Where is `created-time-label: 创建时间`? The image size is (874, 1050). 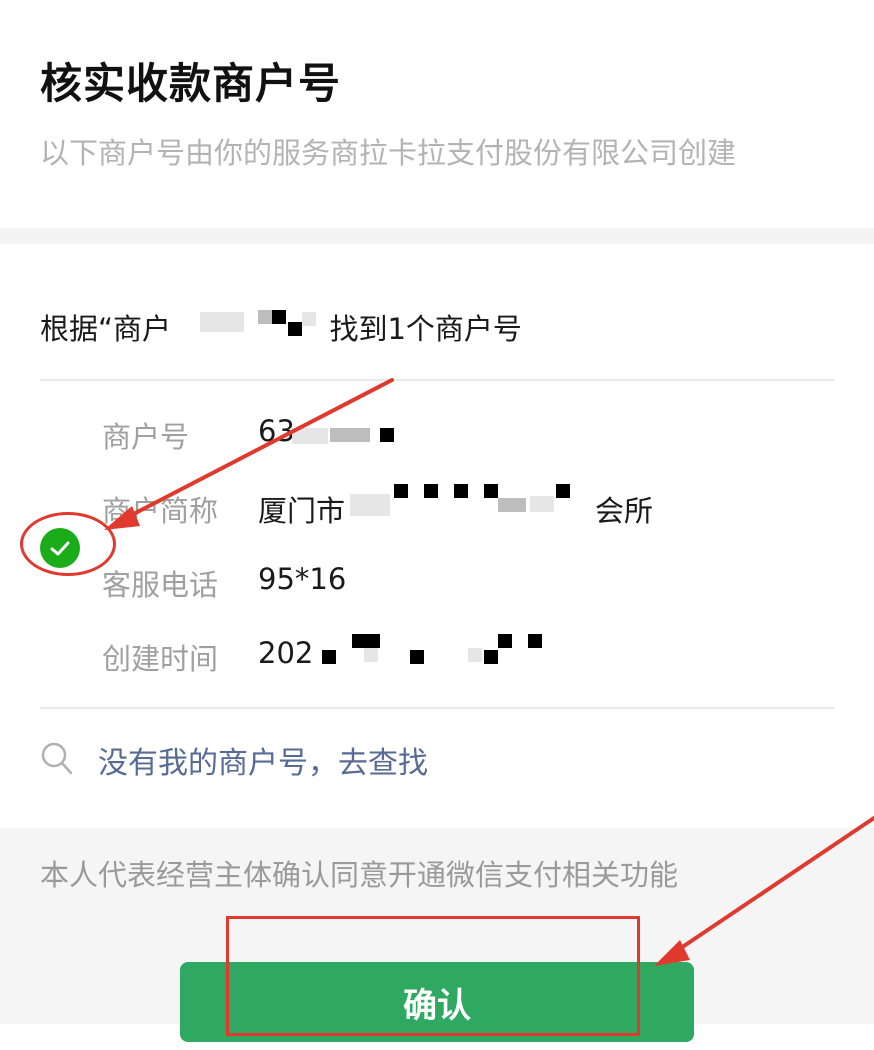
created-time-label: 创建时间 is located at coordinates (160, 659).